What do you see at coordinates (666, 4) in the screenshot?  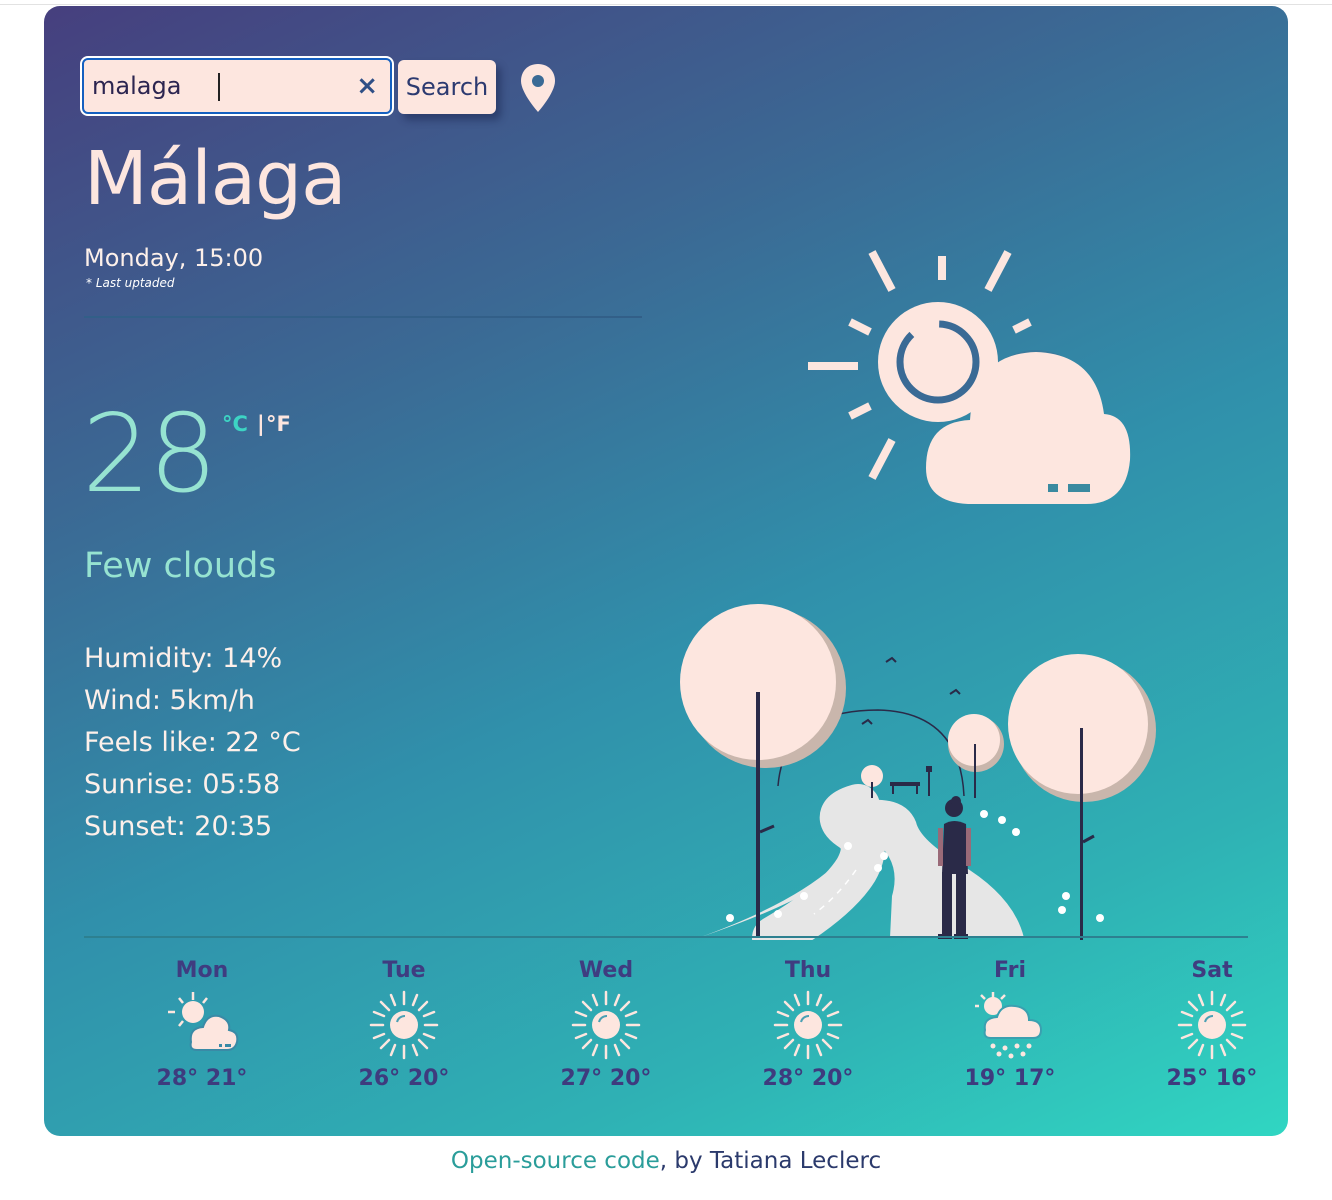 I see `top-border` at bounding box center [666, 4].